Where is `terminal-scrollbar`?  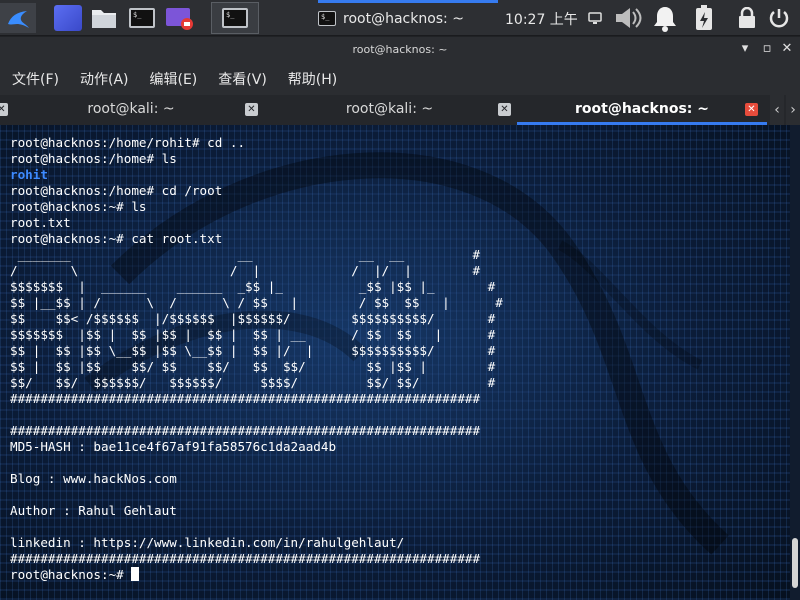 terminal-scrollbar is located at coordinates (795, 362).